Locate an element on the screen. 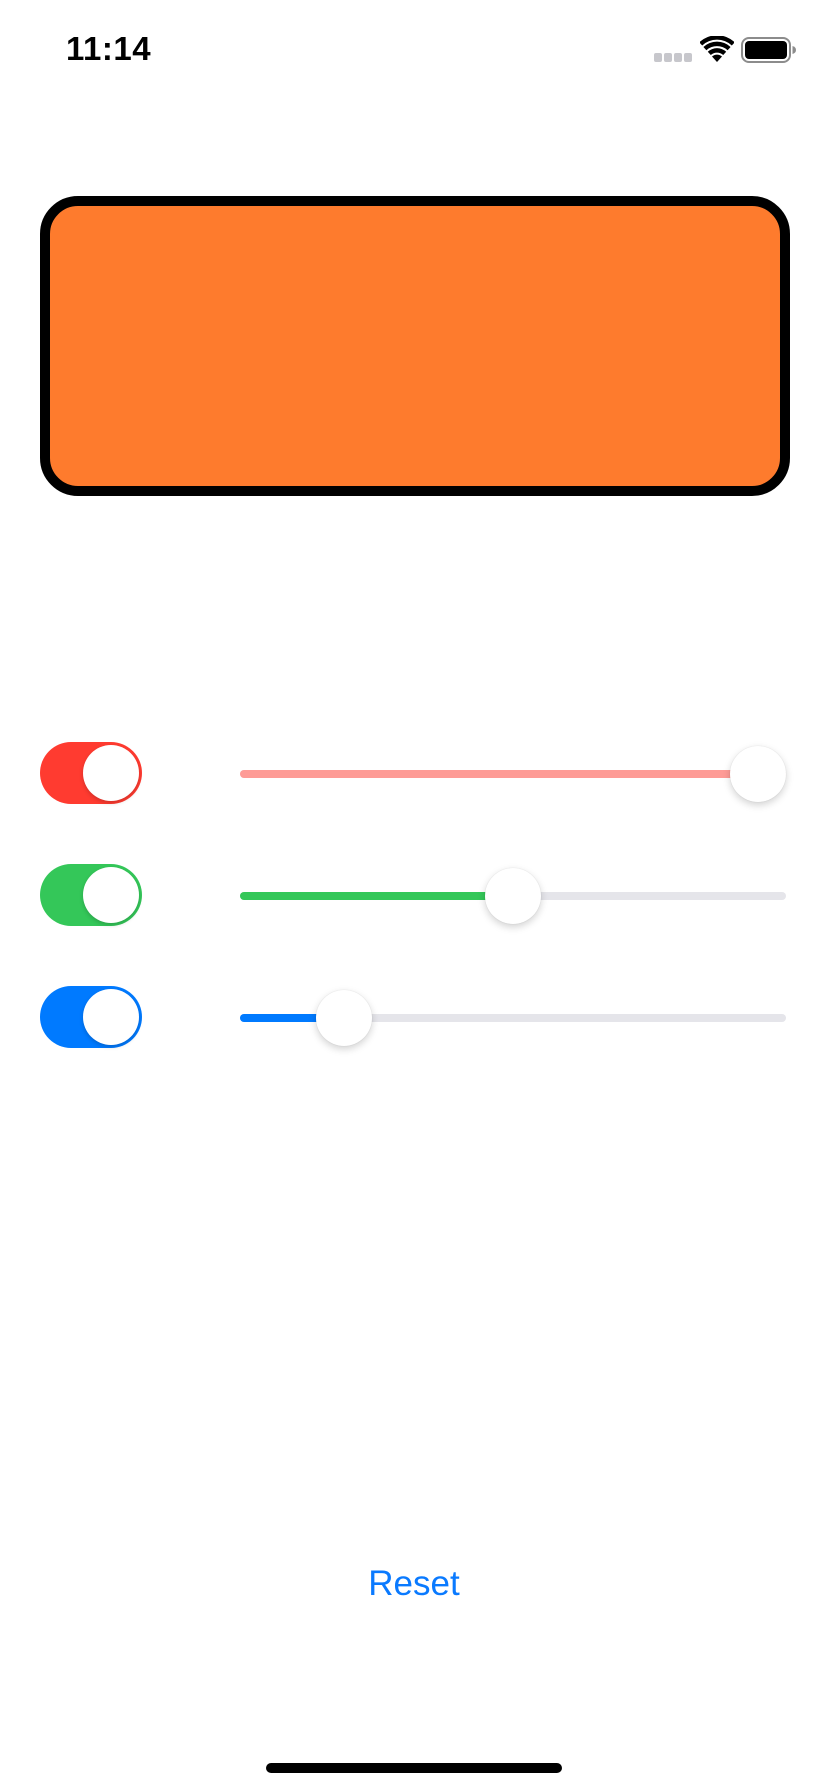  status-time: 11:14 is located at coordinates (109, 48).